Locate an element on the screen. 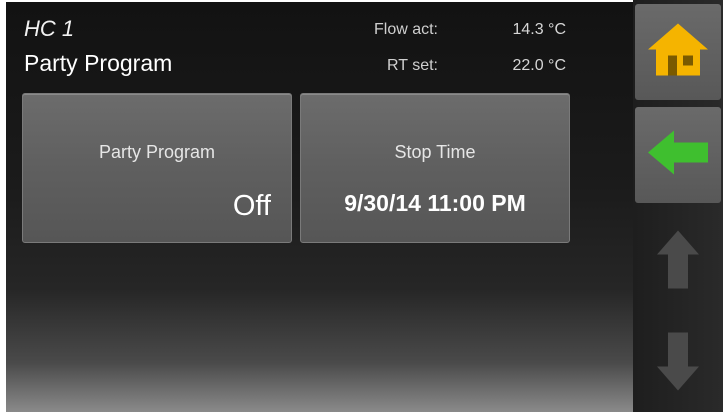  party-program-value: Off is located at coordinates (251, 206).